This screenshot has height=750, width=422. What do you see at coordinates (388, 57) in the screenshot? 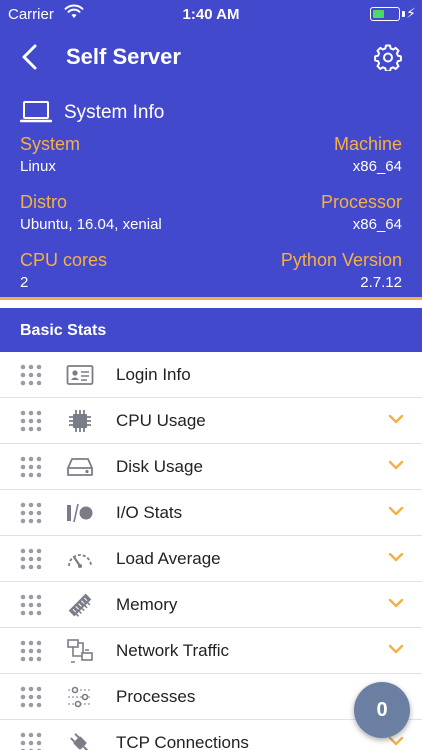
I see `gear-icon` at bounding box center [388, 57].